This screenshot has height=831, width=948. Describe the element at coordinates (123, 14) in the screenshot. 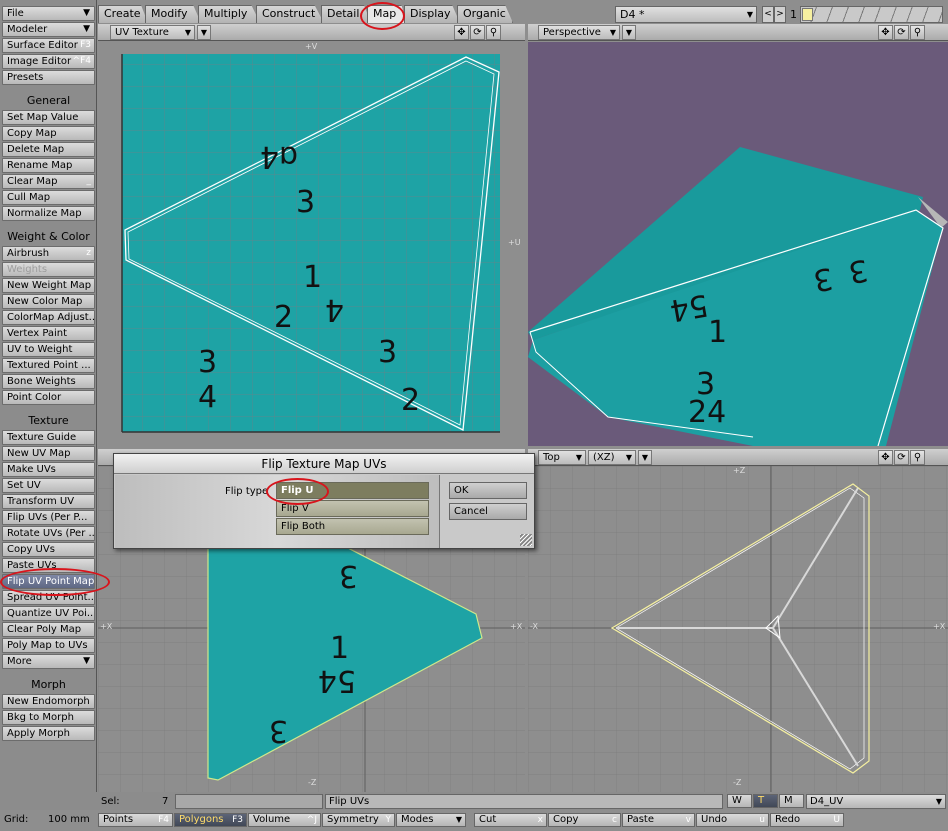

I see `tab-create: Create` at that location.